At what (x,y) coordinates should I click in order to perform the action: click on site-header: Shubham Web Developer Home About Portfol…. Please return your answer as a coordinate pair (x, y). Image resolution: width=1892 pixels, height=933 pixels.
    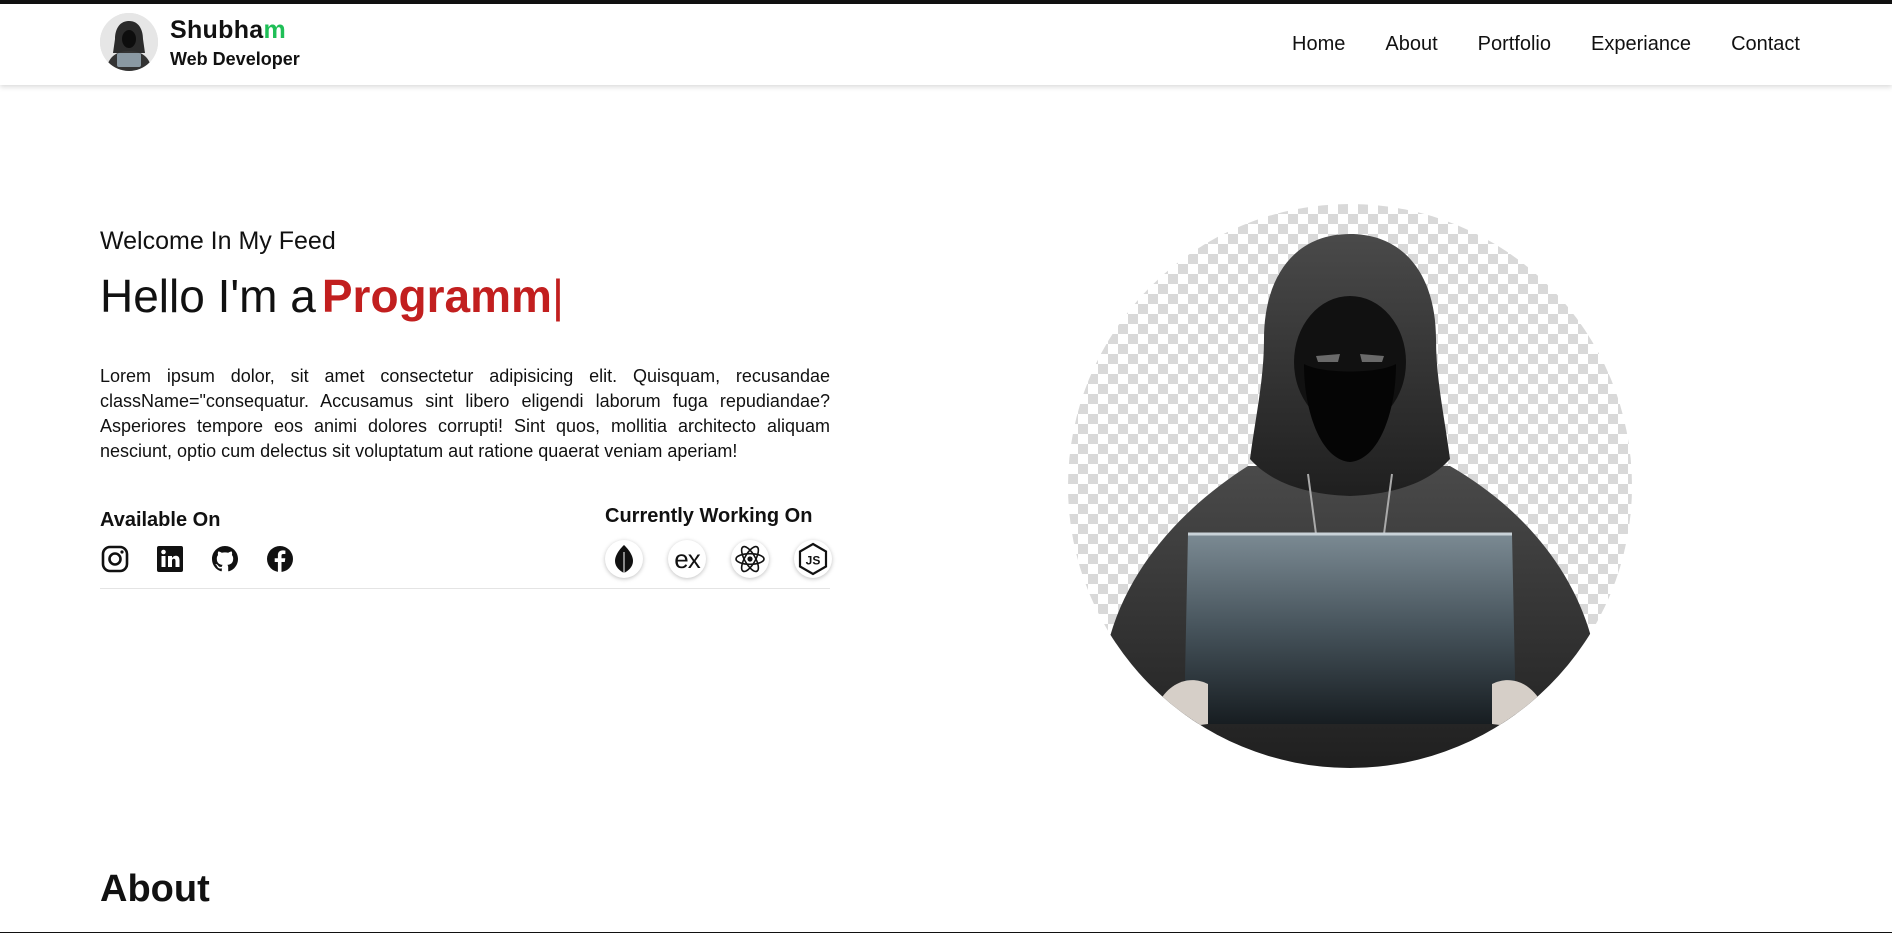
    Looking at the image, I should click on (946, 44).